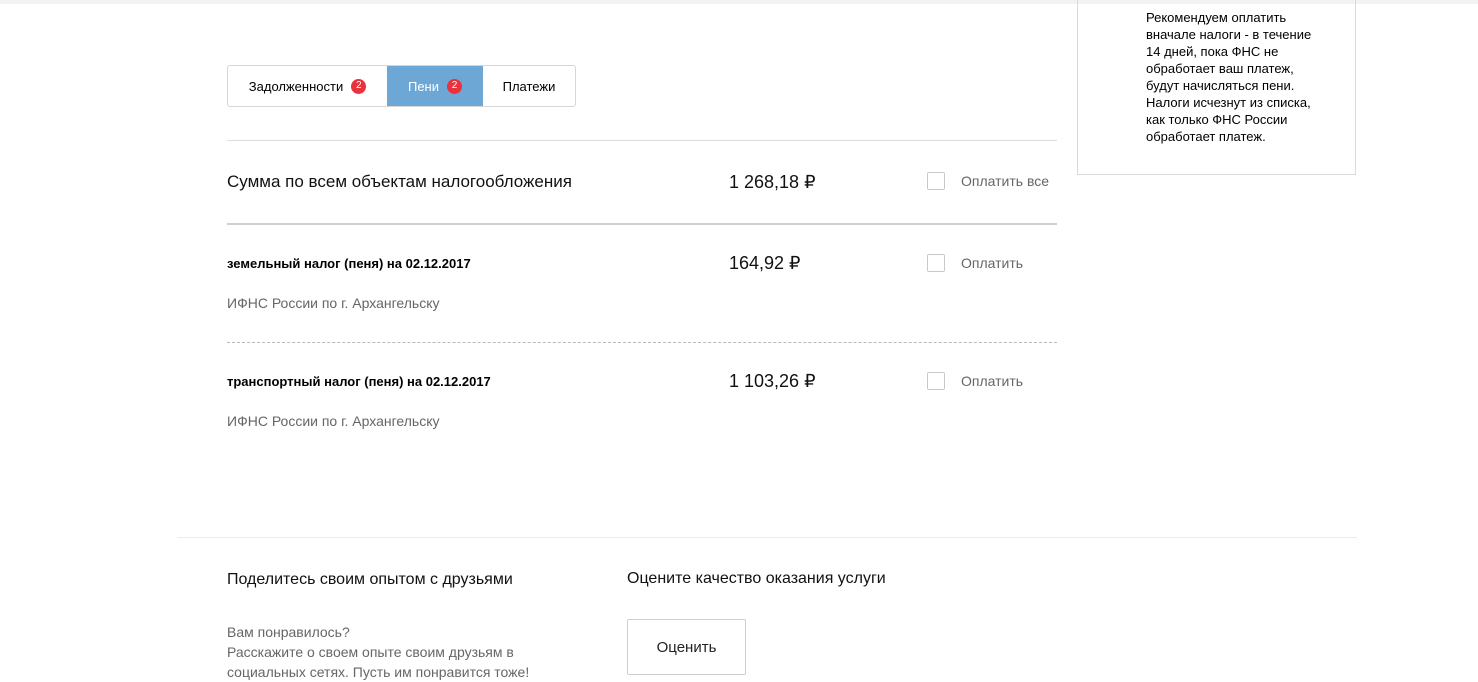 The image size is (1478, 682). Describe the element at coordinates (686, 647) in the screenshot. I see `rate-button: Оценить` at that location.